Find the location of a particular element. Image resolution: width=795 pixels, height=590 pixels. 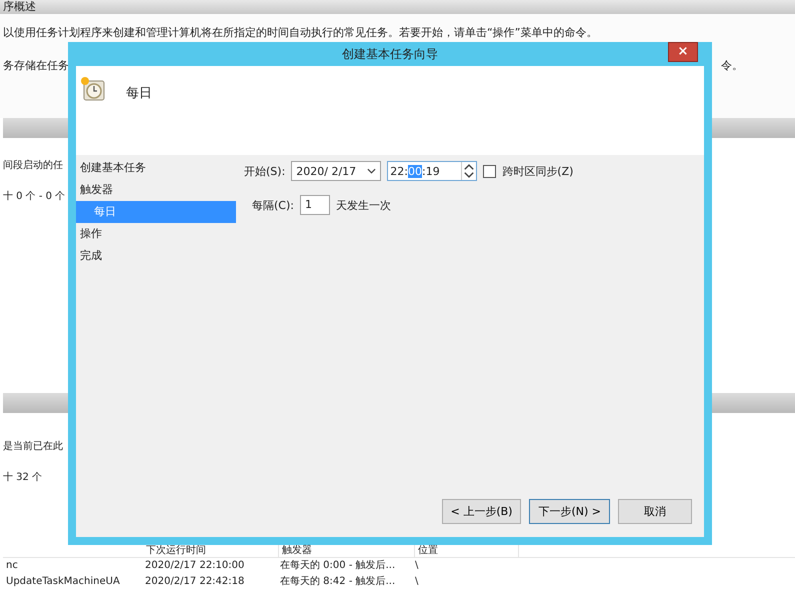

table-cell-text: nc is located at coordinates (12, 566).